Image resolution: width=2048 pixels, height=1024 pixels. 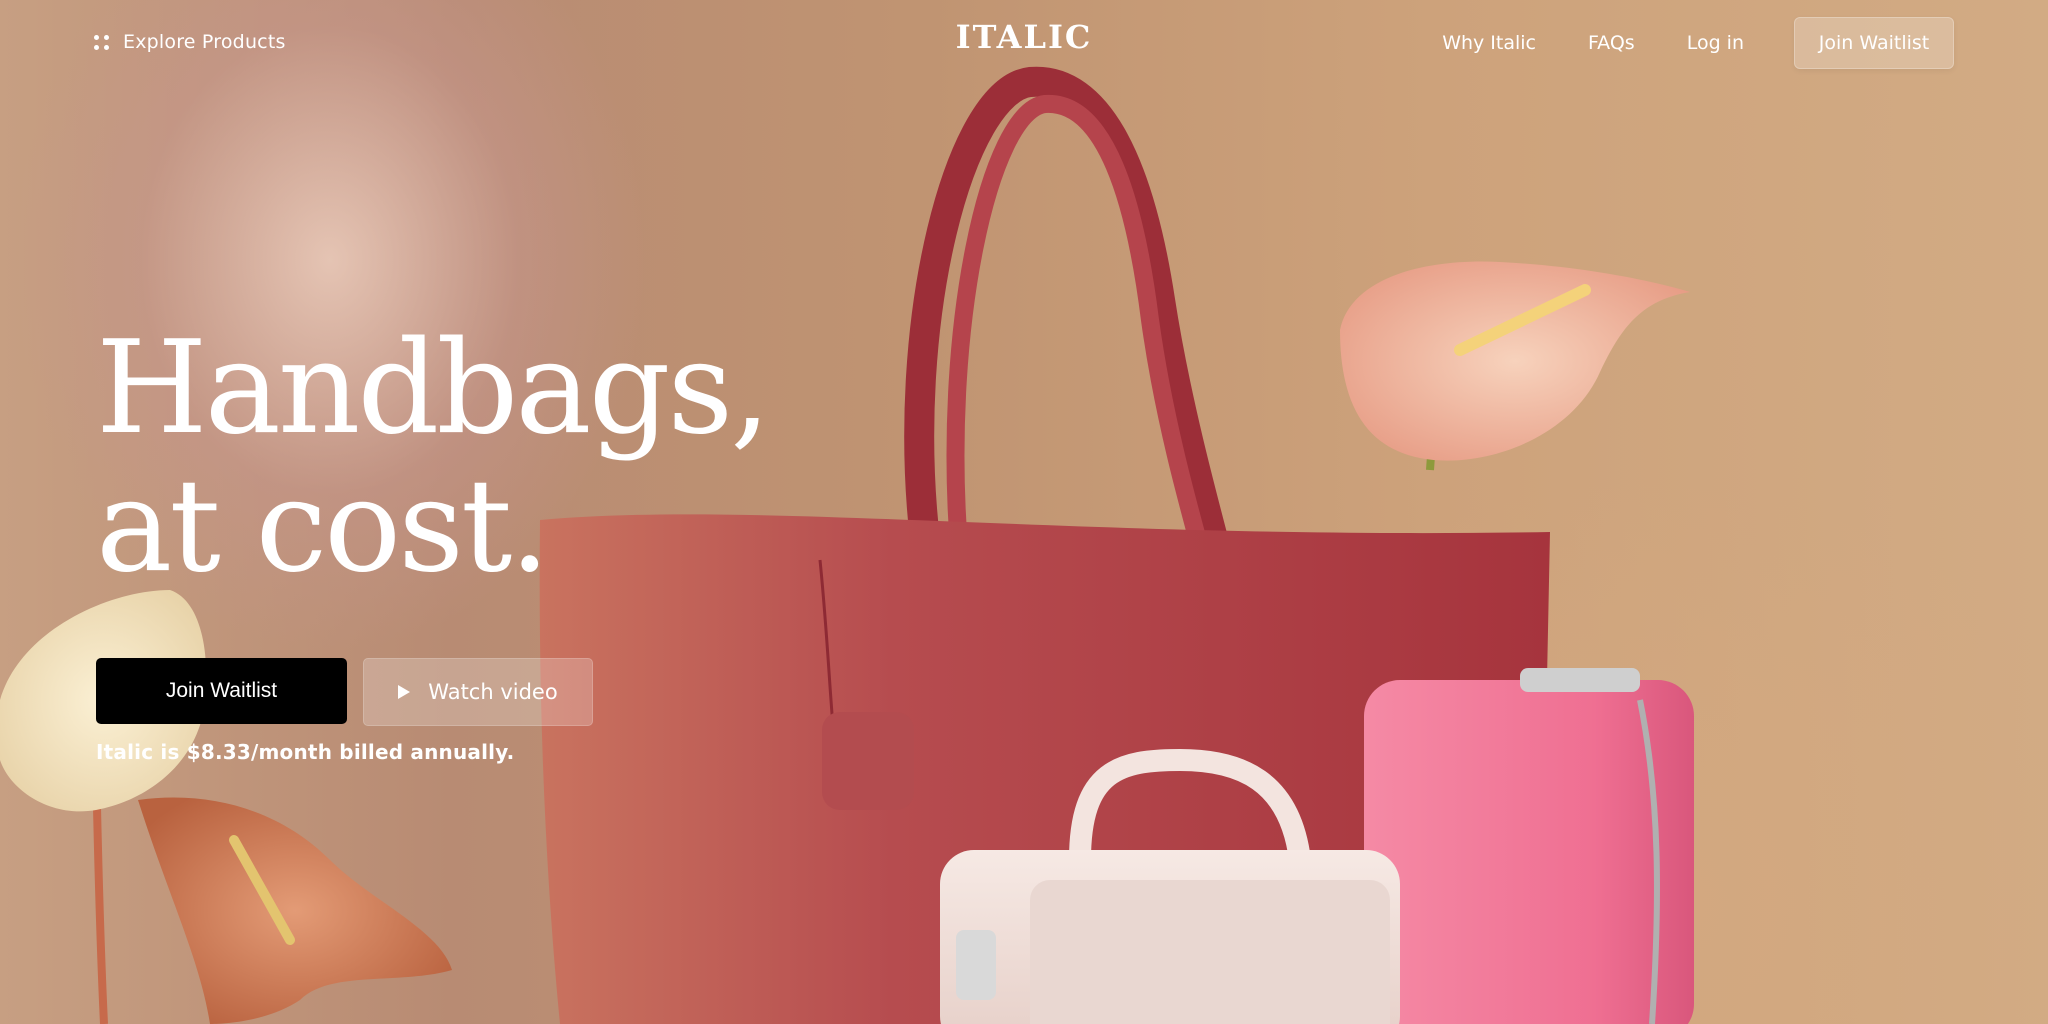 What do you see at coordinates (1611, 43) in the screenshot?
I see `nav-link-faqs: FAQs` at bounding box center [1611, 43].